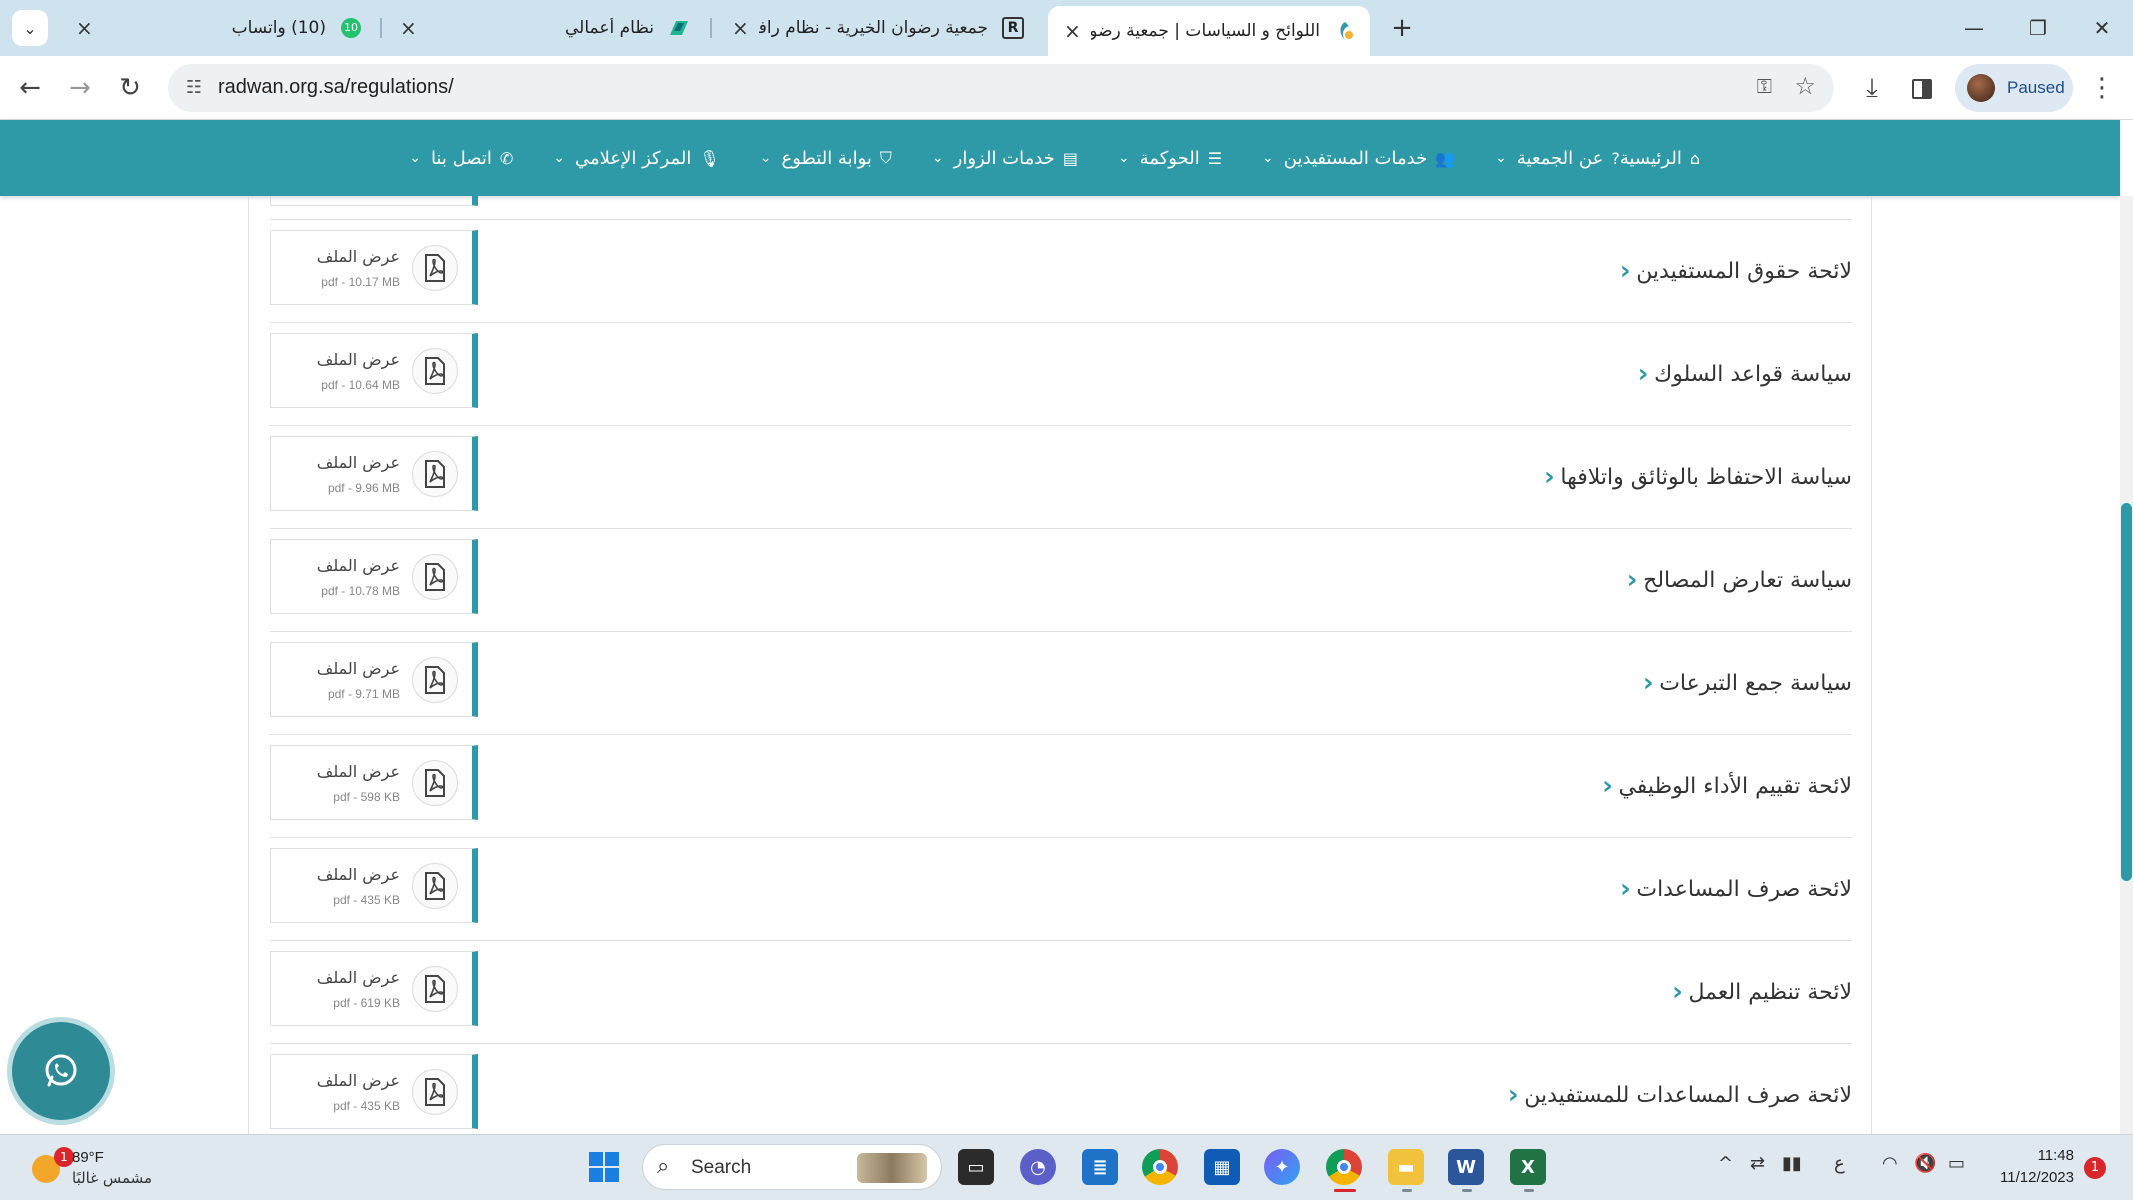  Describe the element at coordinates (976, 1167) in the screenshot. I see `task-view-button: ▭` at that location.